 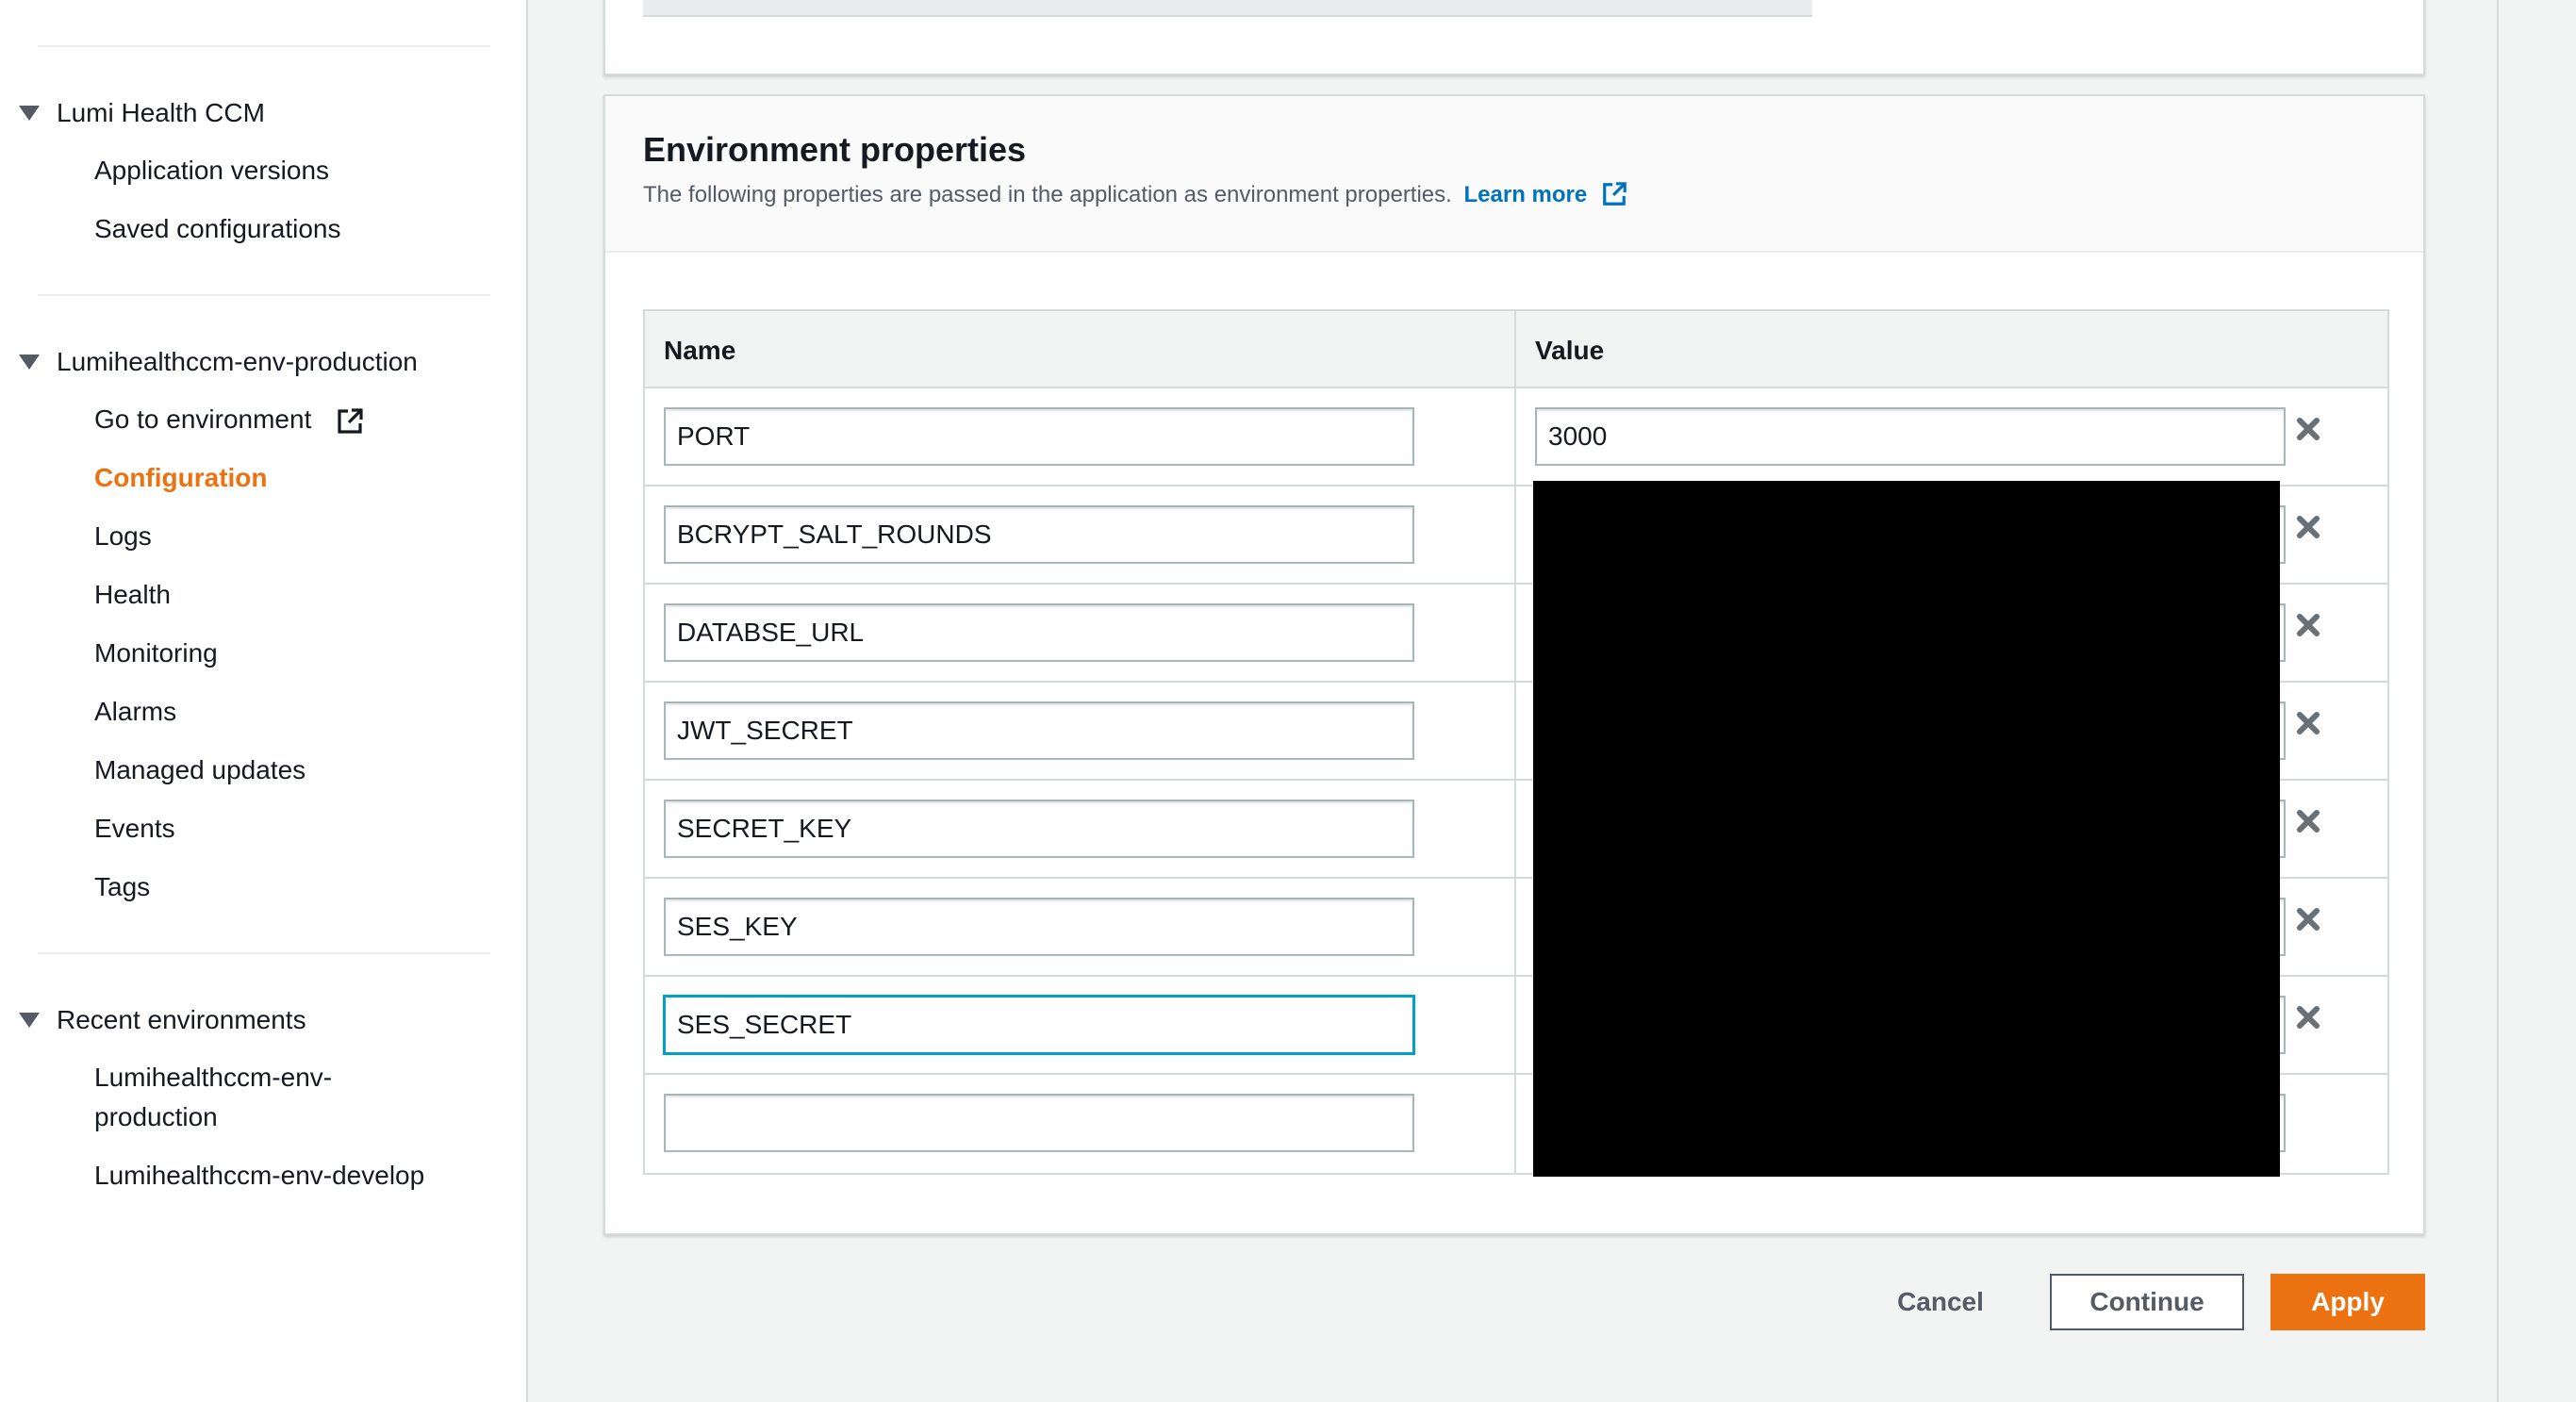 What do you see at coordinates (1516, 437) in the screenshot?
I see `table-row` at bounding box center [1516, 437].